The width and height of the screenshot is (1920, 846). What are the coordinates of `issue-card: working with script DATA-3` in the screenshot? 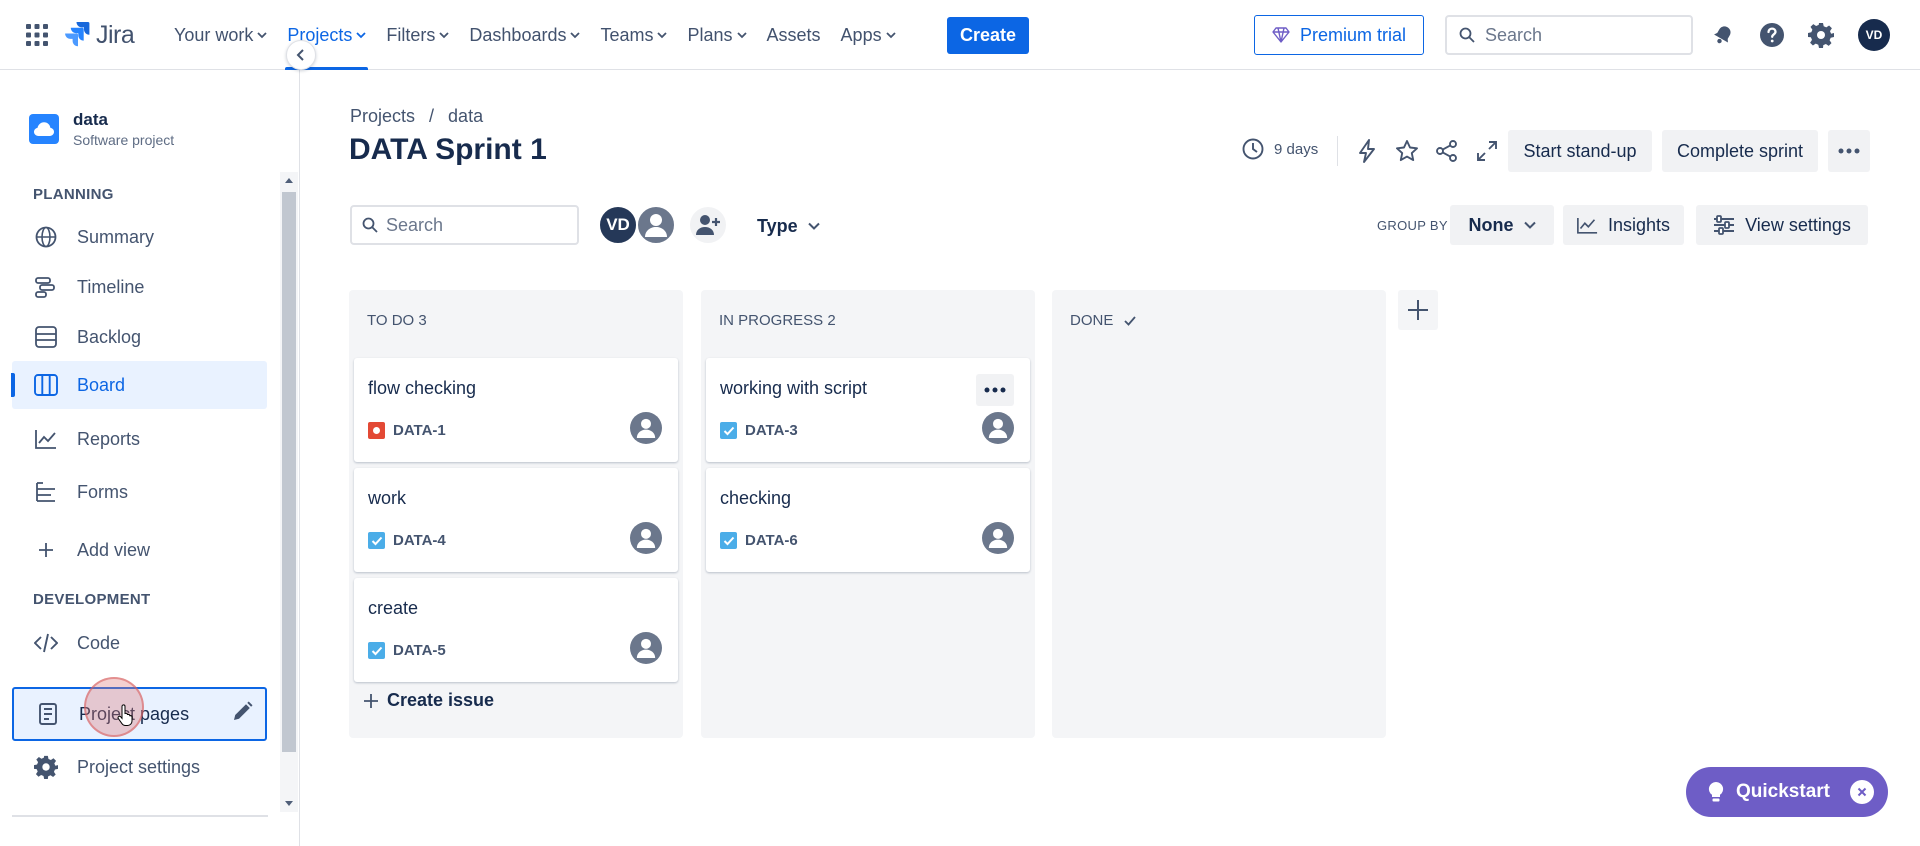 It's located at (868, 410).